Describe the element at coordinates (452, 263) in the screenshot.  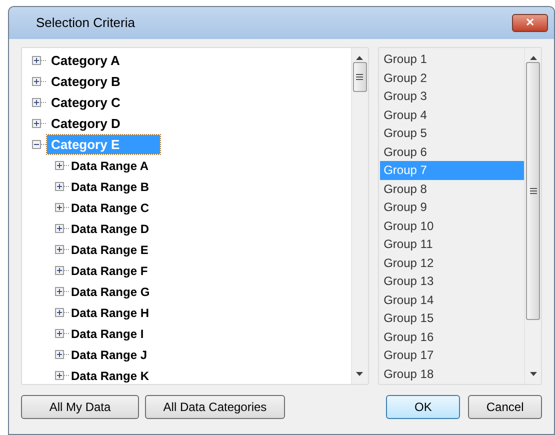
I see `list-item: Group 12` at that location.